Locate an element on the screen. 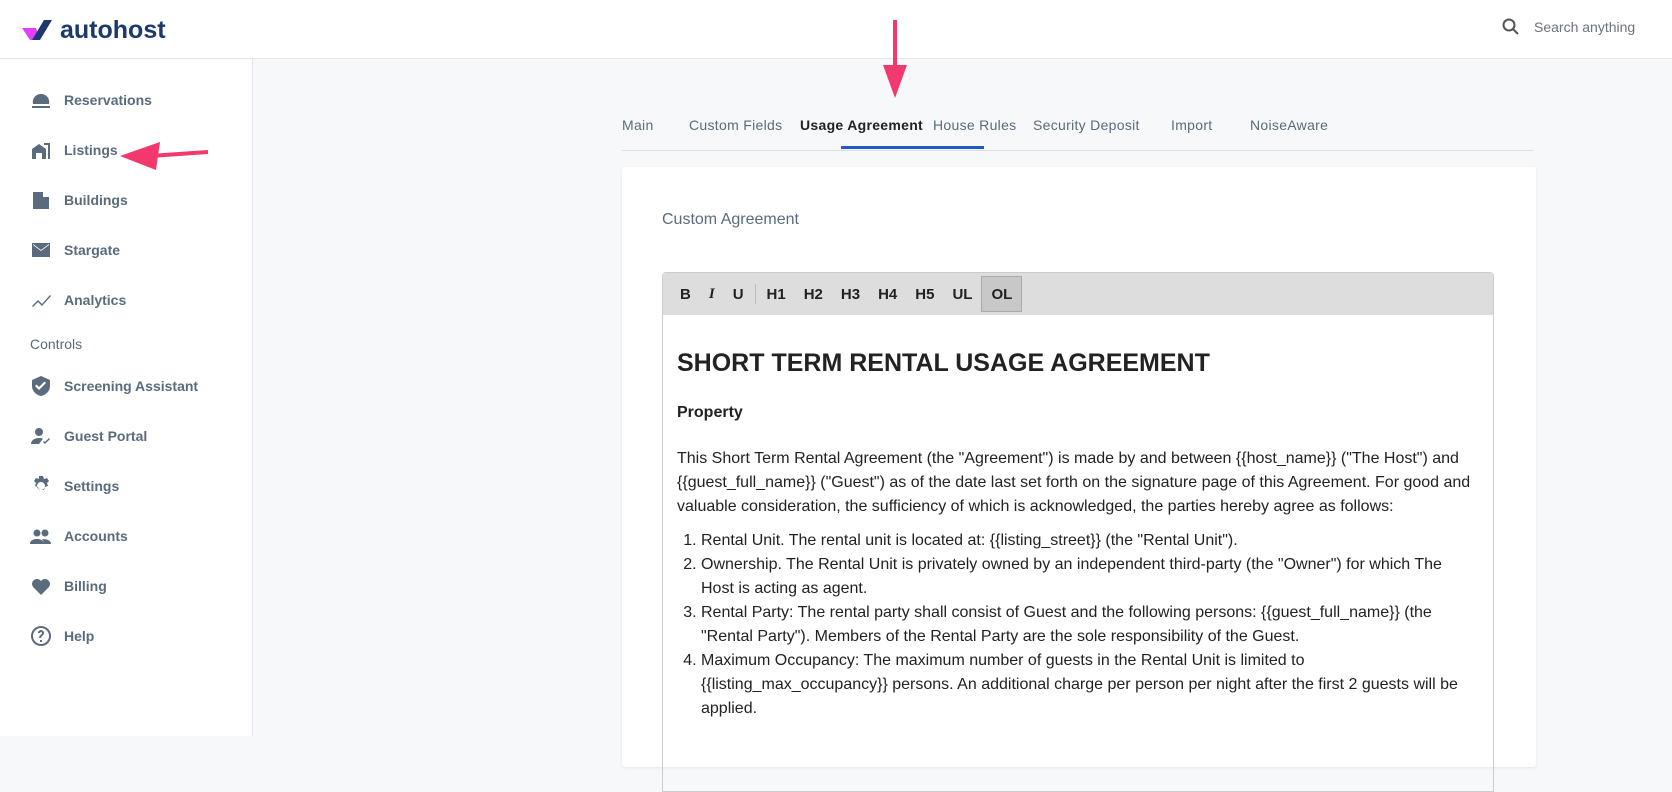 The height and width of the screenshot is (792, 1672). people-icon is located at coordinates (40, 536).